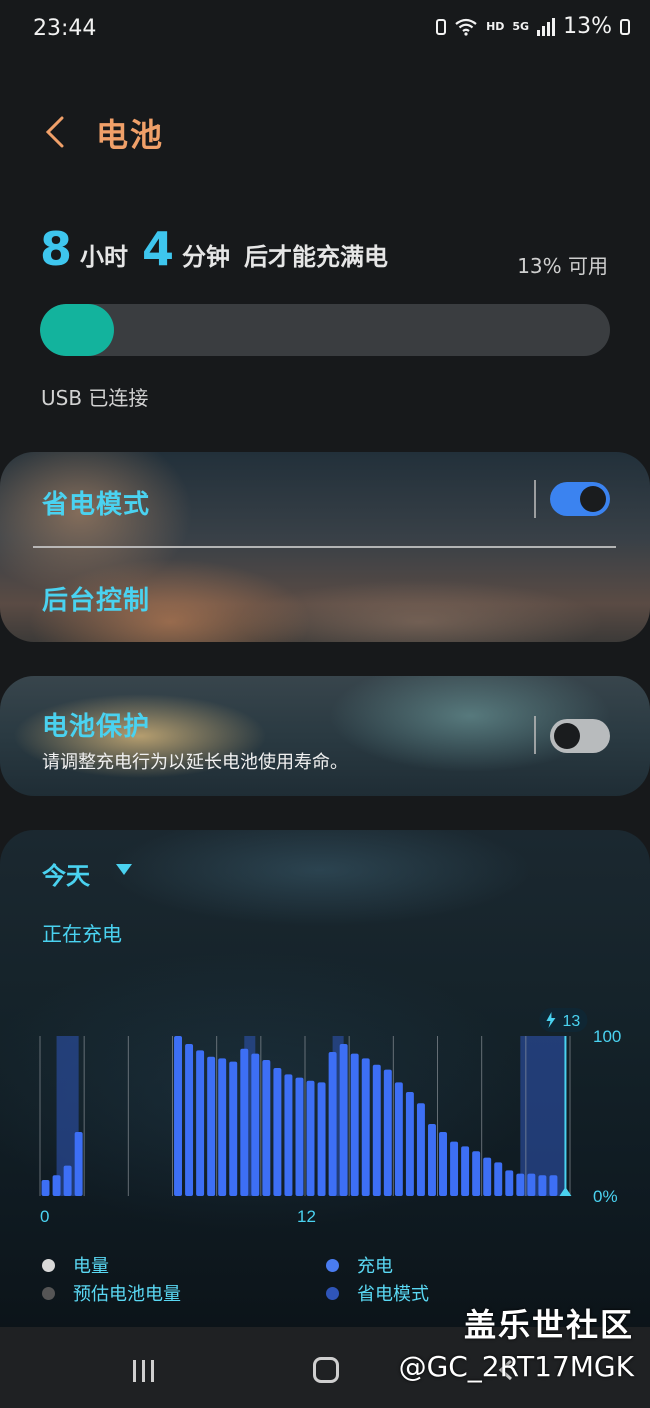 This screenshot has width=650, height=1408. What do you see at coordinates (325, 30) in the screenshot?
I see `status-bar: 23:44 HD 5G 13%` at bounding box center [325, 30].